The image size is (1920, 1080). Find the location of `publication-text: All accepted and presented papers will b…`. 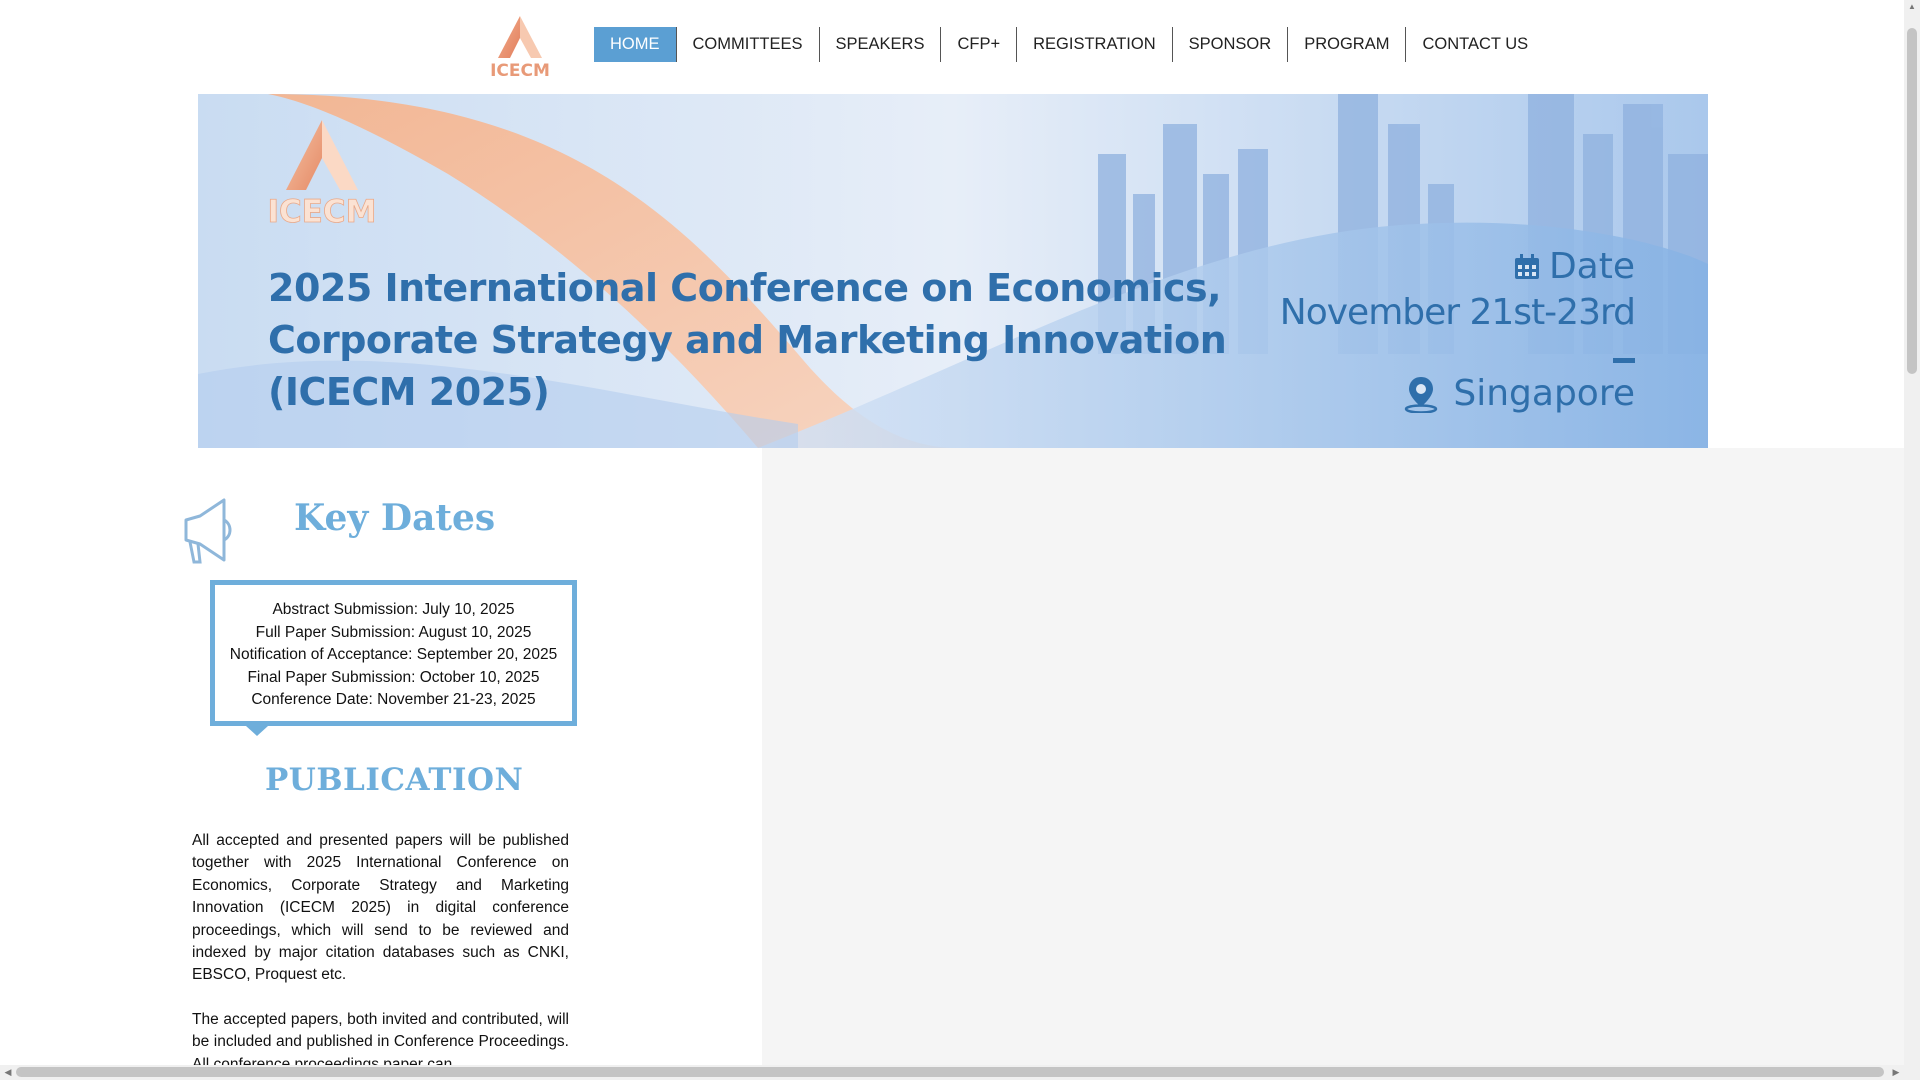

publication-text: All accepted and presented papers will b… is located at coordinates (380, 955).